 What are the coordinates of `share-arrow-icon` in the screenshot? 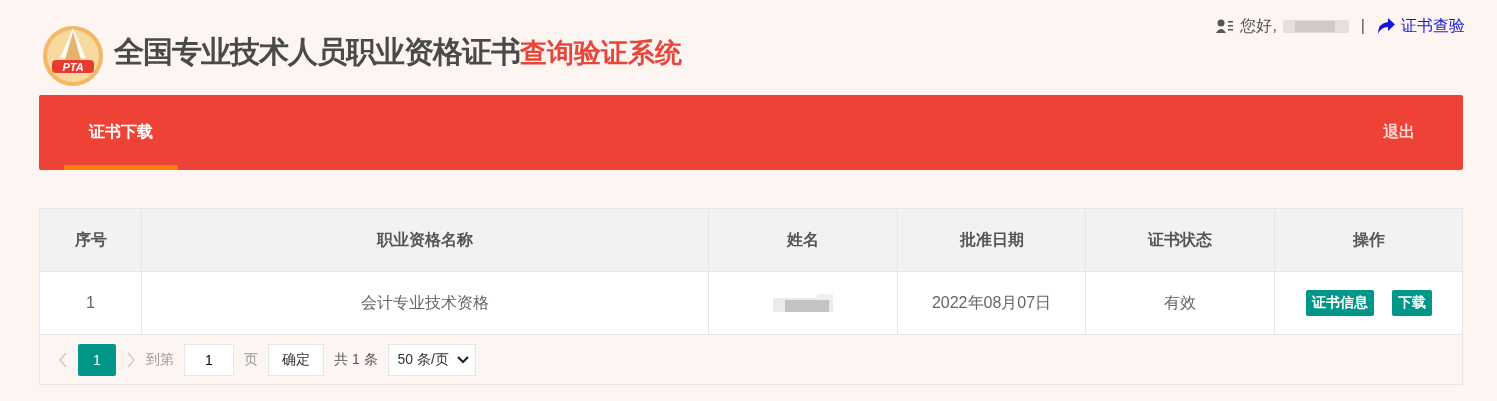 It's located at (1386, 26).